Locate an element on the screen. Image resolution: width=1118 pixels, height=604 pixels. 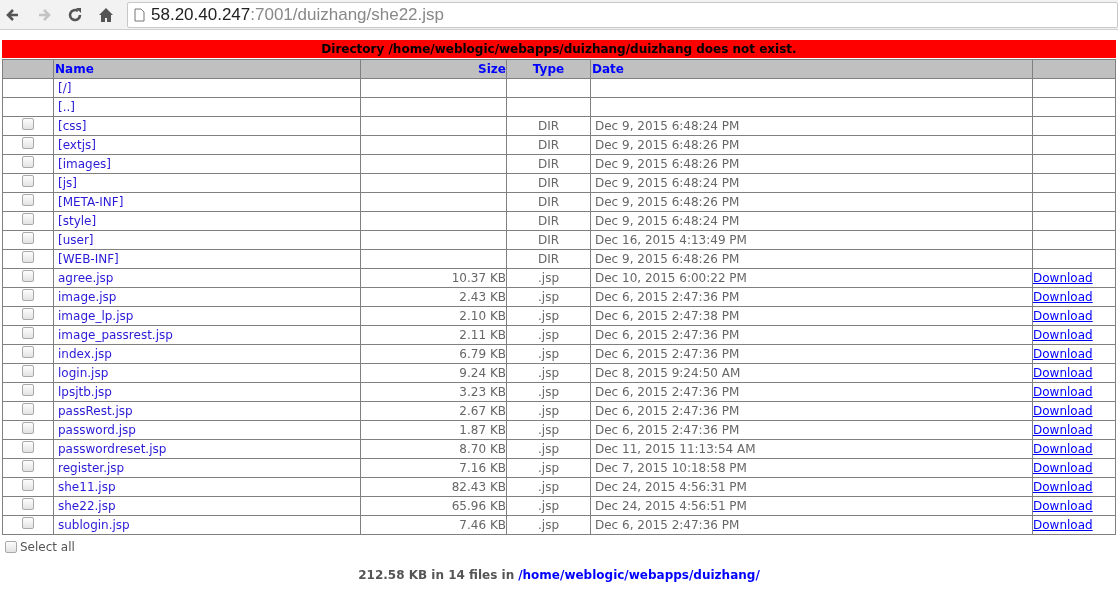
file-size: 3.23 KB is located at coordinates (482, 391).